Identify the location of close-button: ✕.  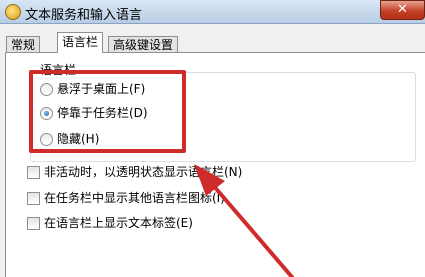
(402, 10).